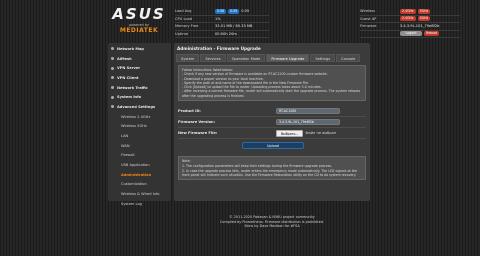 The height and width of the screenshot is (256, 480). Describe the element at coordinates (308, 111) in the screenshot. I see `product-id-value: RT-AC1200` at that location.